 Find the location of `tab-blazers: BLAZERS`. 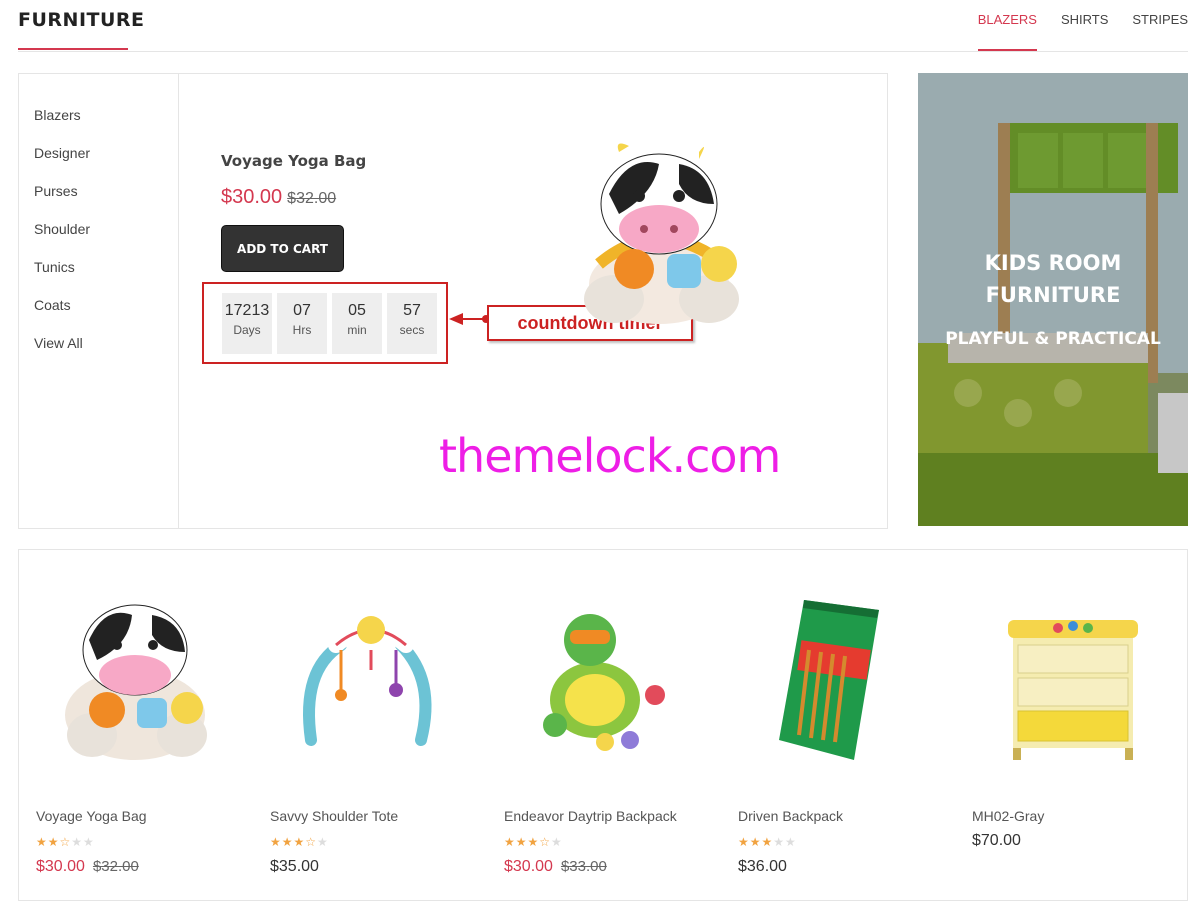

tab-blazers: BLAZERS is located at coordinates (1007, 31).